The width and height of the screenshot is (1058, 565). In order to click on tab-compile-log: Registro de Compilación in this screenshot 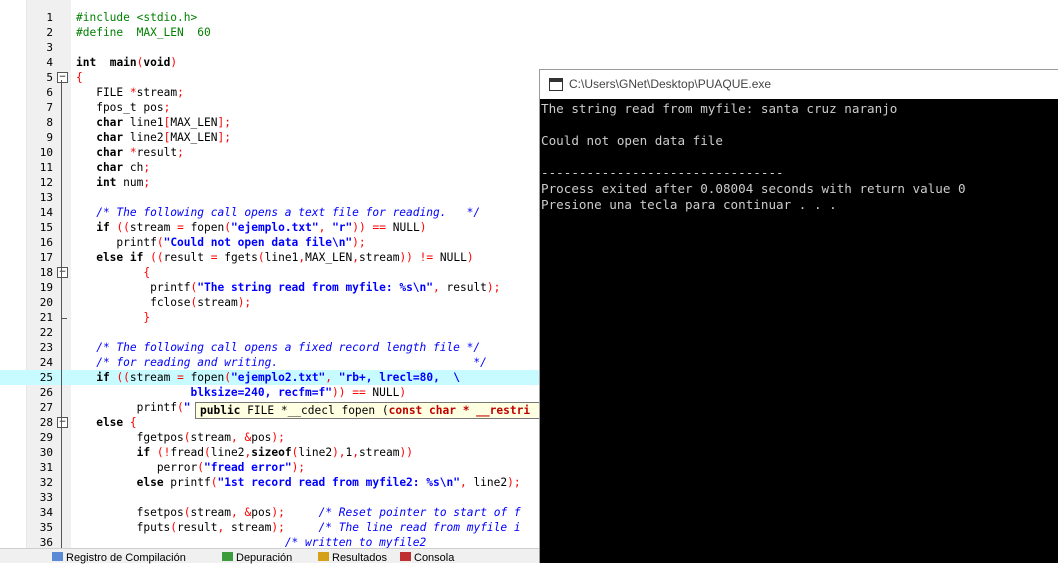, I will do `click(119, 557)`.